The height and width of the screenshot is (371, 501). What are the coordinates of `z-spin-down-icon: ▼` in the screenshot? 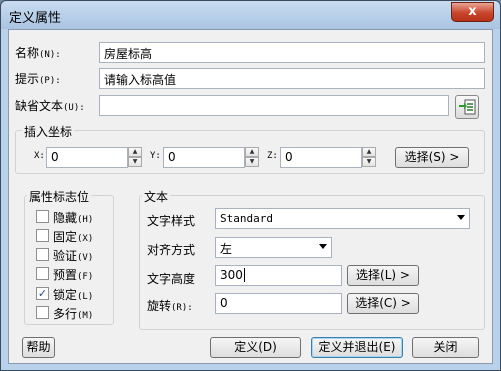 It's located at (369, 162).